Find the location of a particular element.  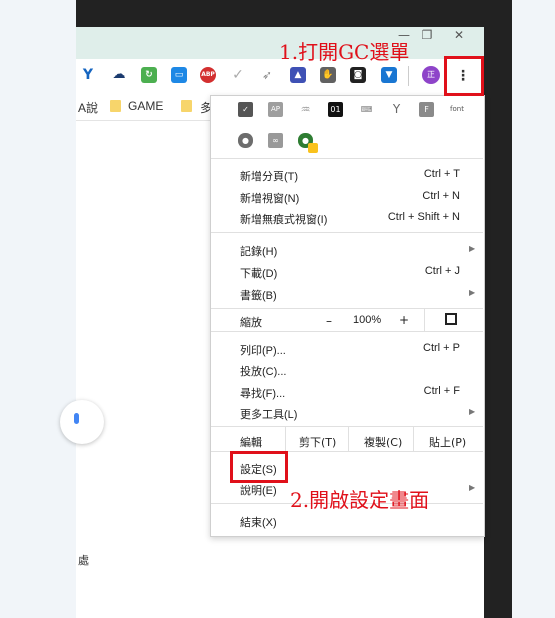

menu-new-tab: 新增分頁(T) is located at coordinates (269, 176).